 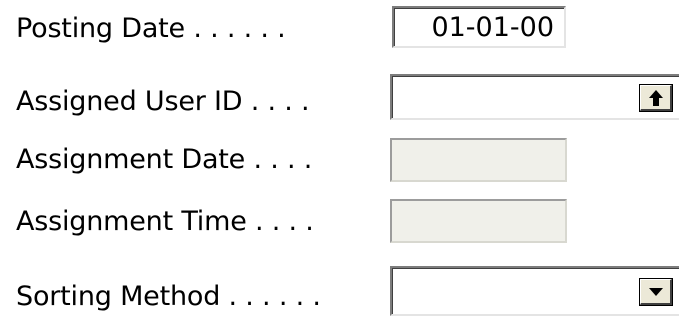 I want to click on assignment-date-field, so click(x=478, y=160).